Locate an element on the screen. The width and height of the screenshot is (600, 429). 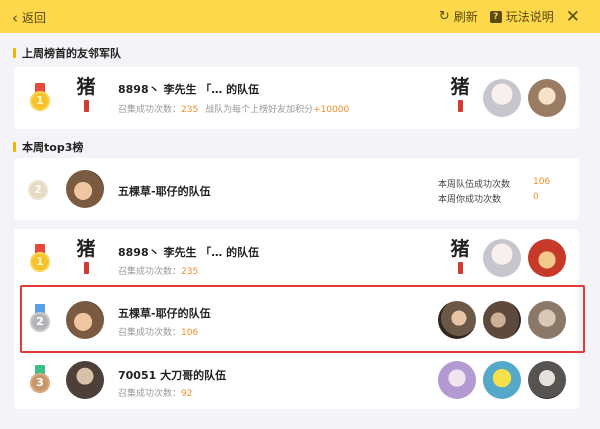
section-title-lastweek: 上周榜首的友邻军队 is located at coordinates (67, 53).